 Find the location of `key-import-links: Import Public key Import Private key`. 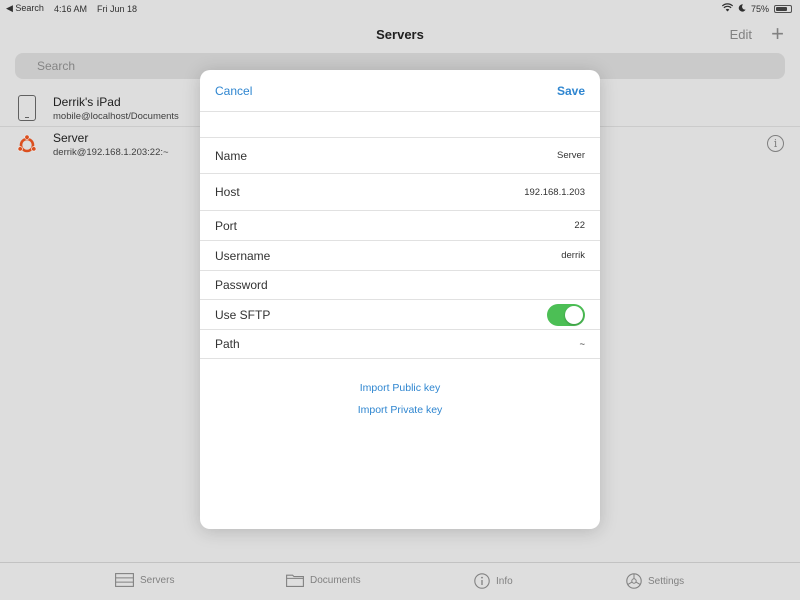

key-import-links: Import Public key Import Private key is located at coordinates (400, 399).